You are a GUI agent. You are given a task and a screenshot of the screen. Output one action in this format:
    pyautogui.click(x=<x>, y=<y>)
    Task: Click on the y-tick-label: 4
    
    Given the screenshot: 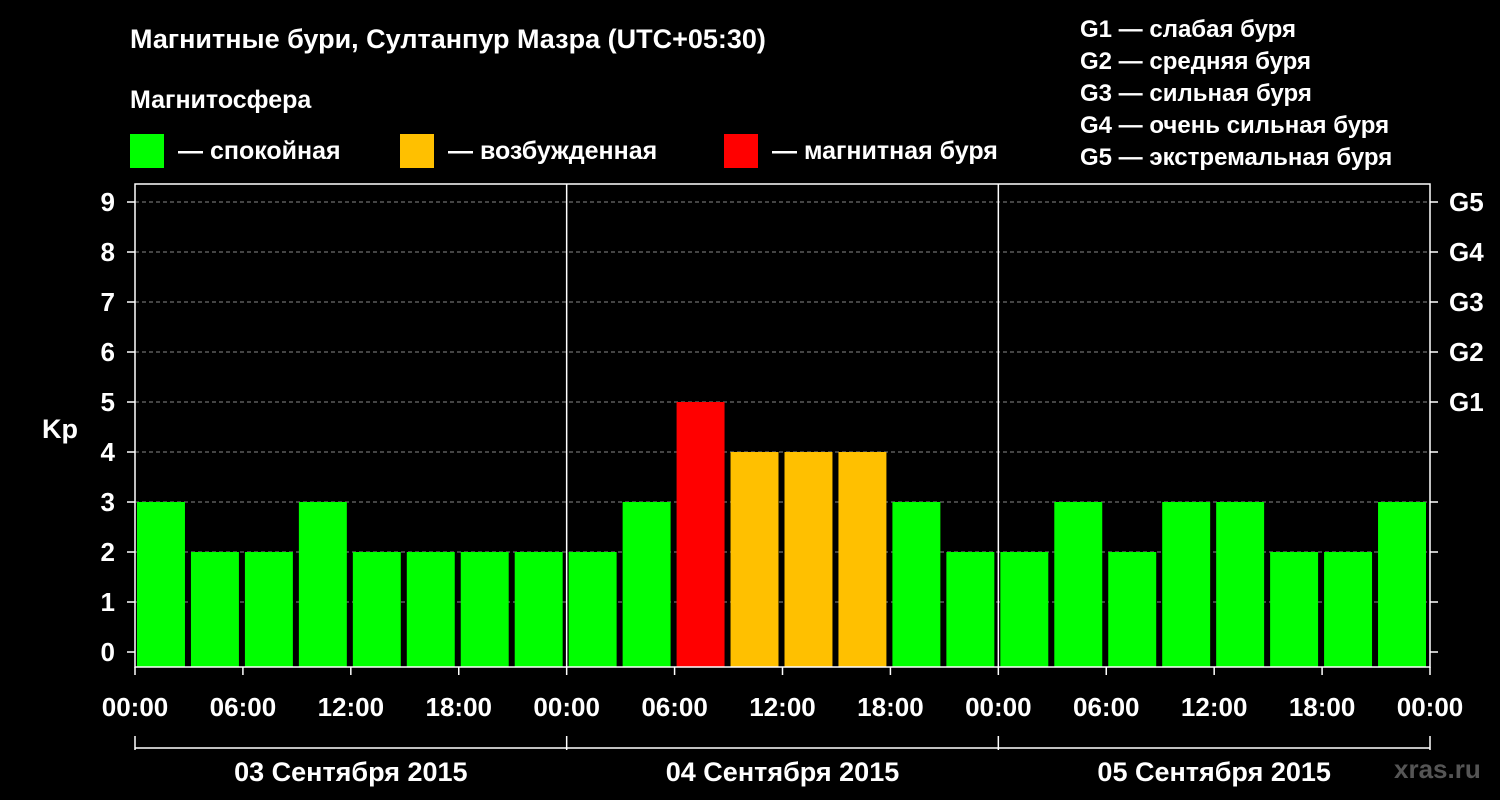 What is the action you would take?
    pyautogui.click(x=108, y=452)
    